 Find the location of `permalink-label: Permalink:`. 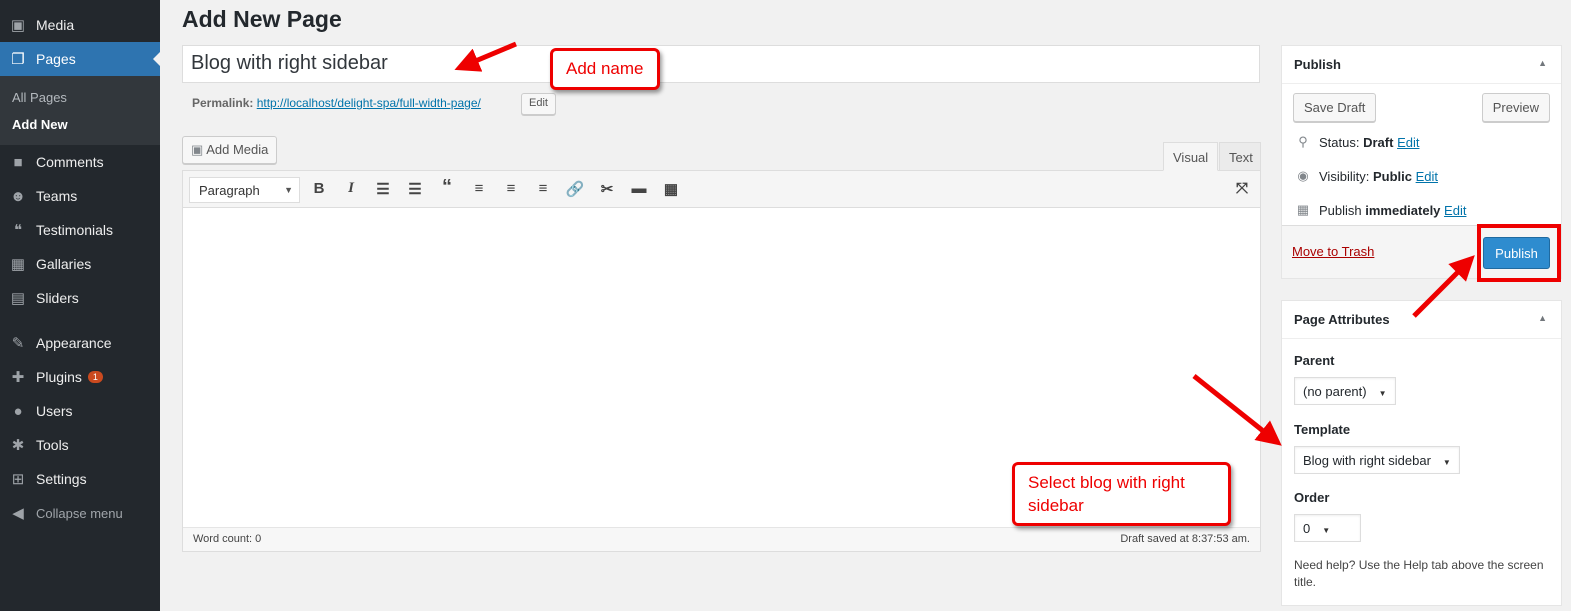

permalink-label: Permalink: is located at coordinates (223, 103).